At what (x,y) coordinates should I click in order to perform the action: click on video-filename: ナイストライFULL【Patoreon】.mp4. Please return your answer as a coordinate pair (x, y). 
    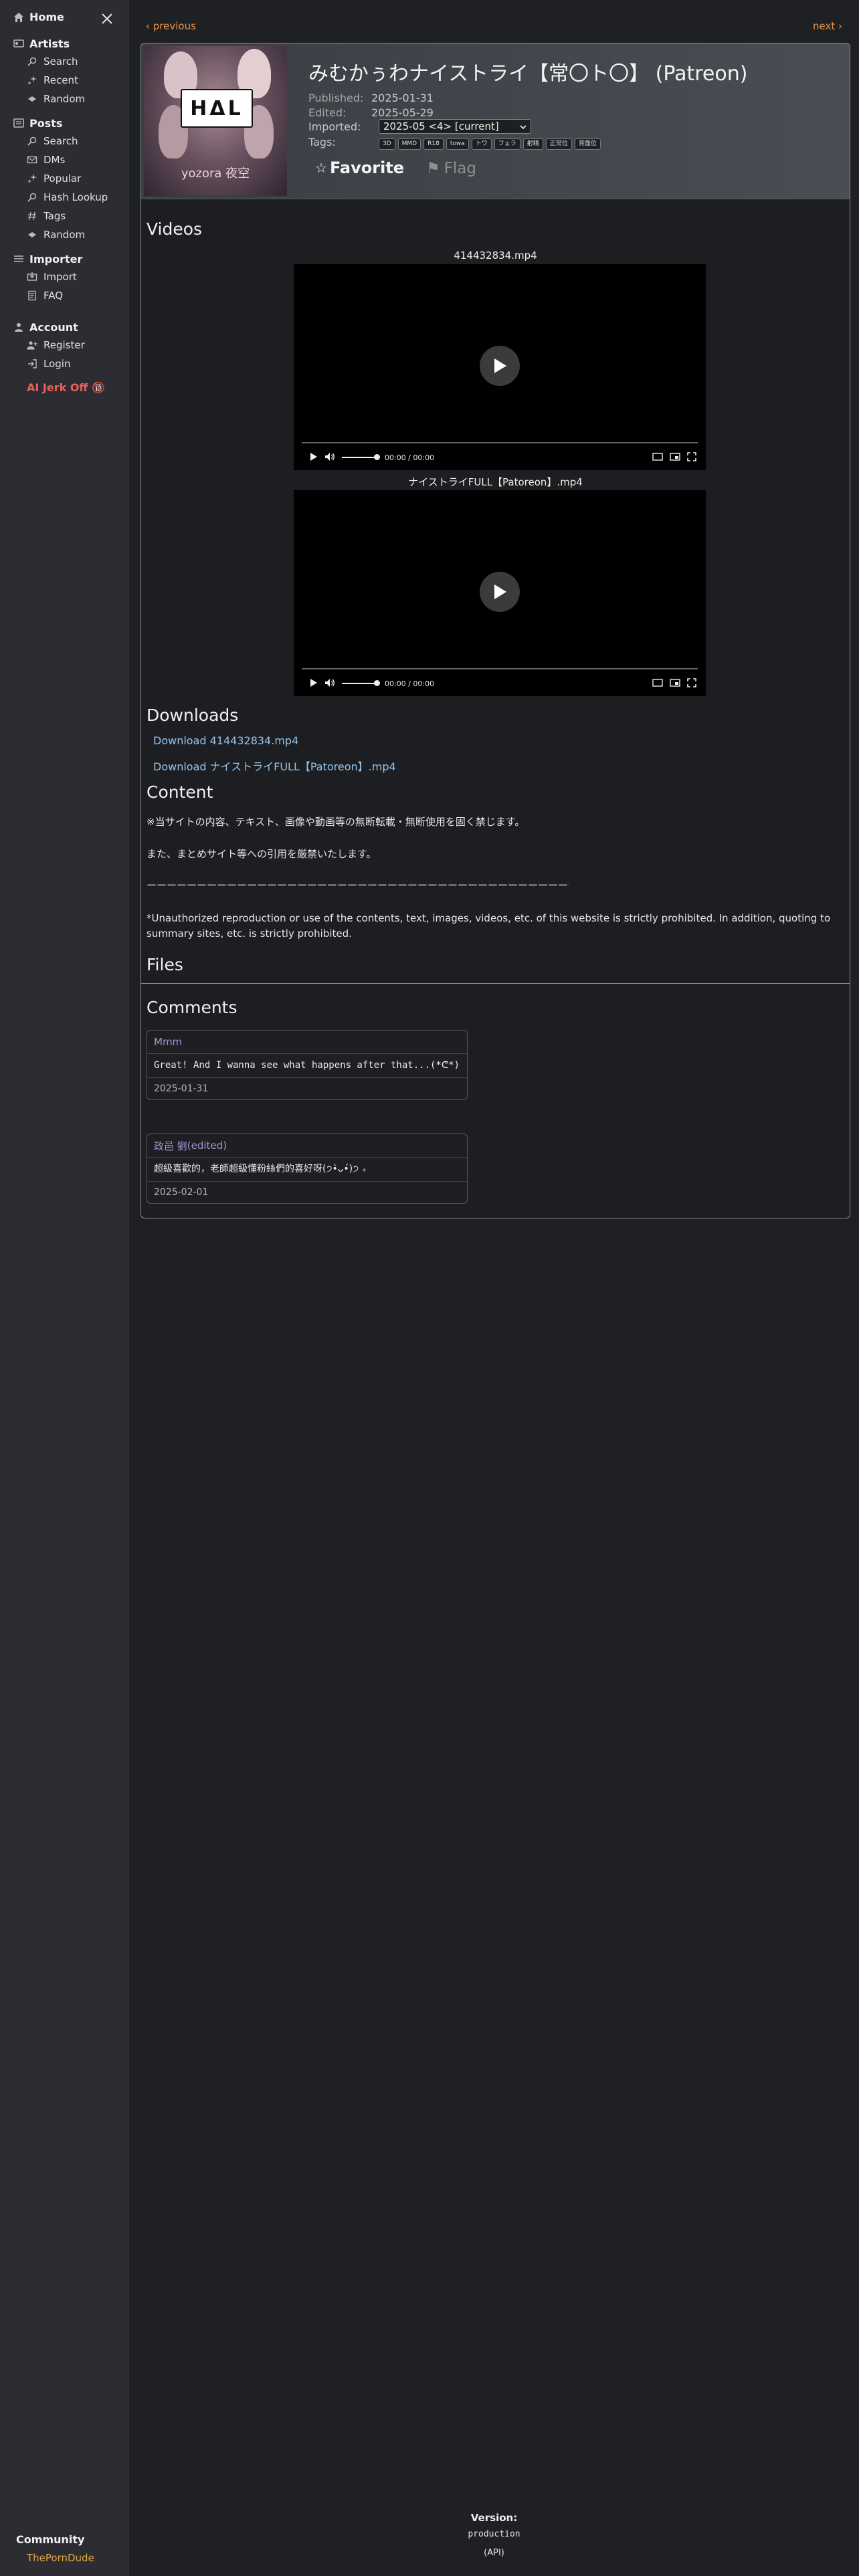
    Looking at the image, I should click on (495, 482).